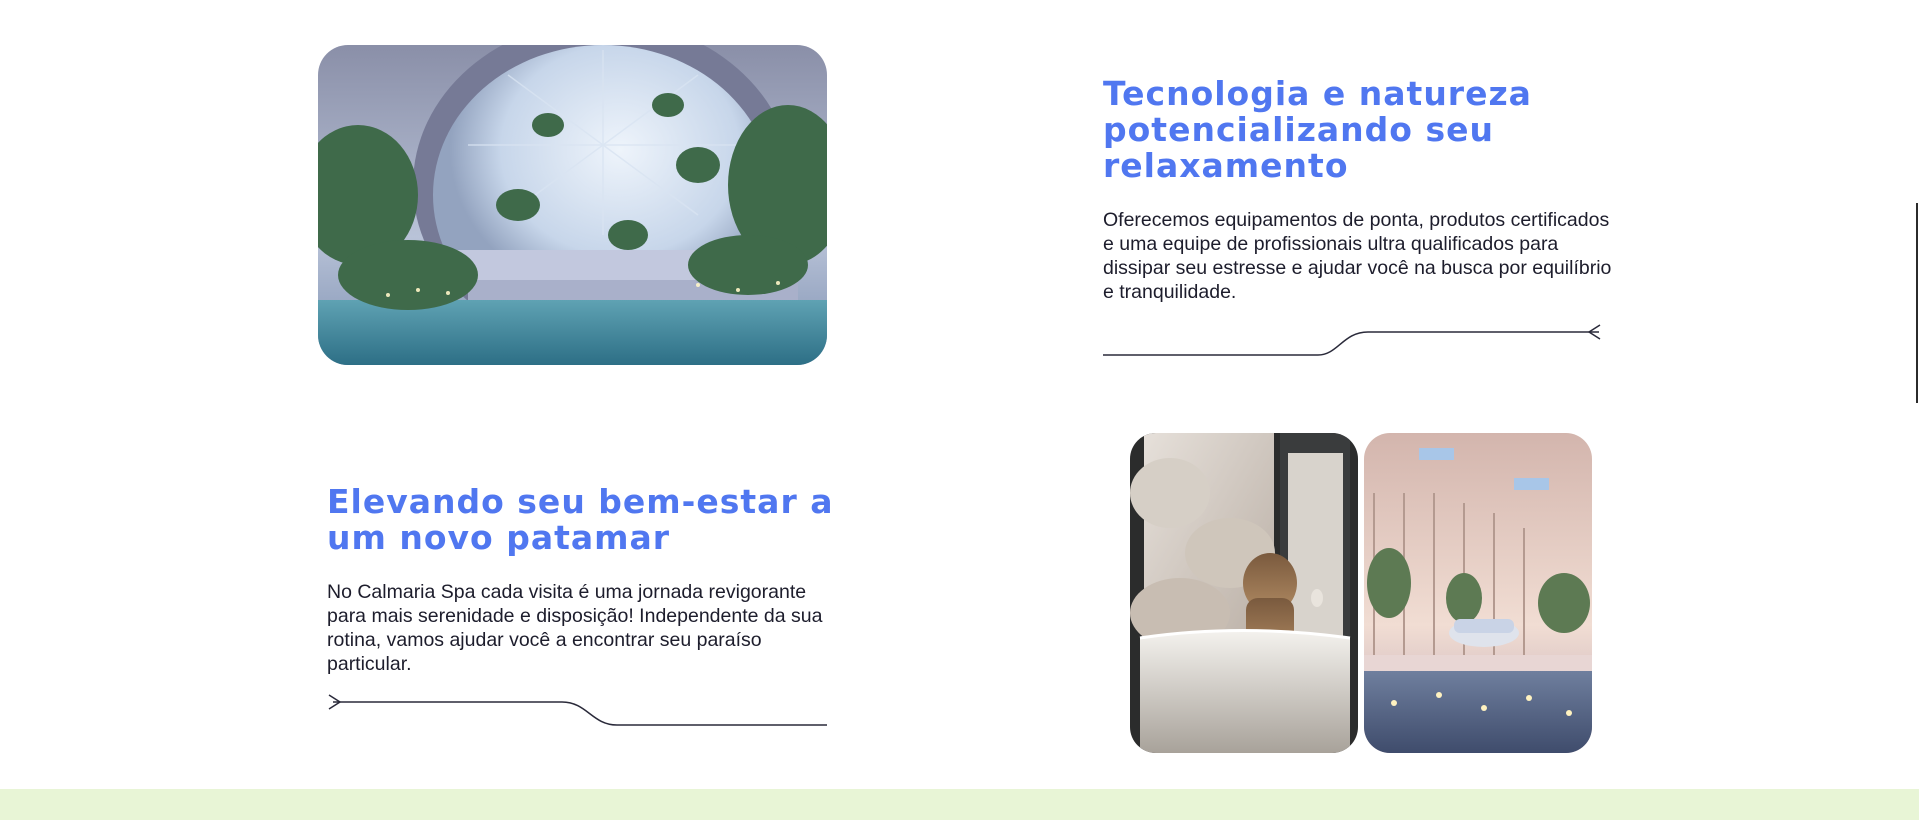 Image resolution: width=1919 pixels, height=820 pixels. What do you see at coordinates (1353, 338) in the screenshot?
I see `section-one-decorative-line` at bounding box center [1353, 338].